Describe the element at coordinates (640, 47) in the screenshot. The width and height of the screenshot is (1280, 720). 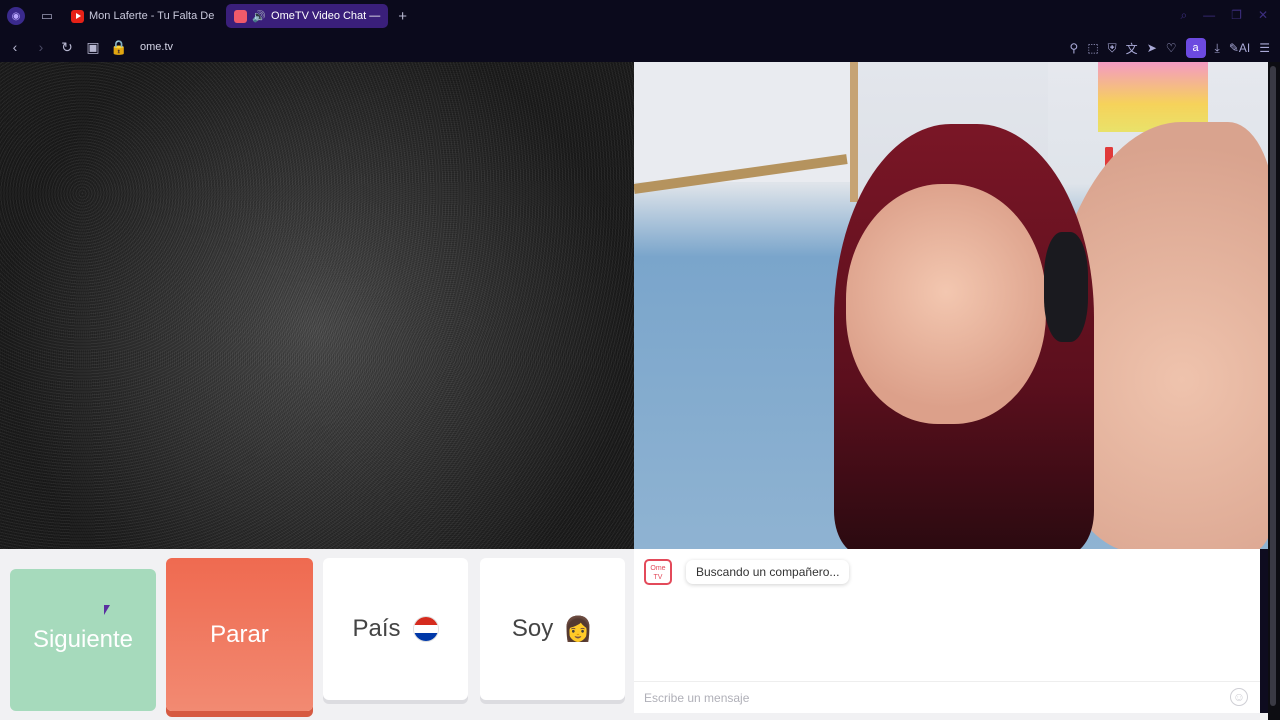
I see `address-toolbar: ‹ › ↻ ▣ 🔒 ome.tv ⚲ ⬚ ⛨ 文 ➤ ♡ a ⤓ ✎AI ☰` at that location.